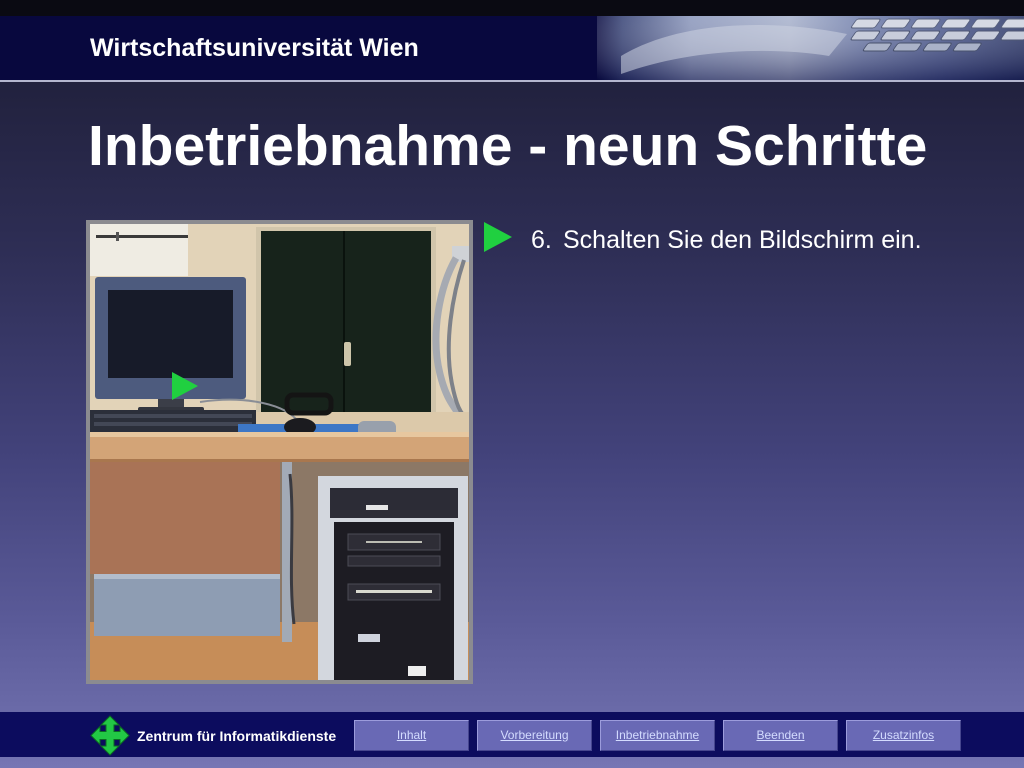 This screenshot has height=768, width=1024. Describe the element at coordinates (237, 736) in the screenshot. I see `organization-name: Zentrum für Informatikdienste` at that location.